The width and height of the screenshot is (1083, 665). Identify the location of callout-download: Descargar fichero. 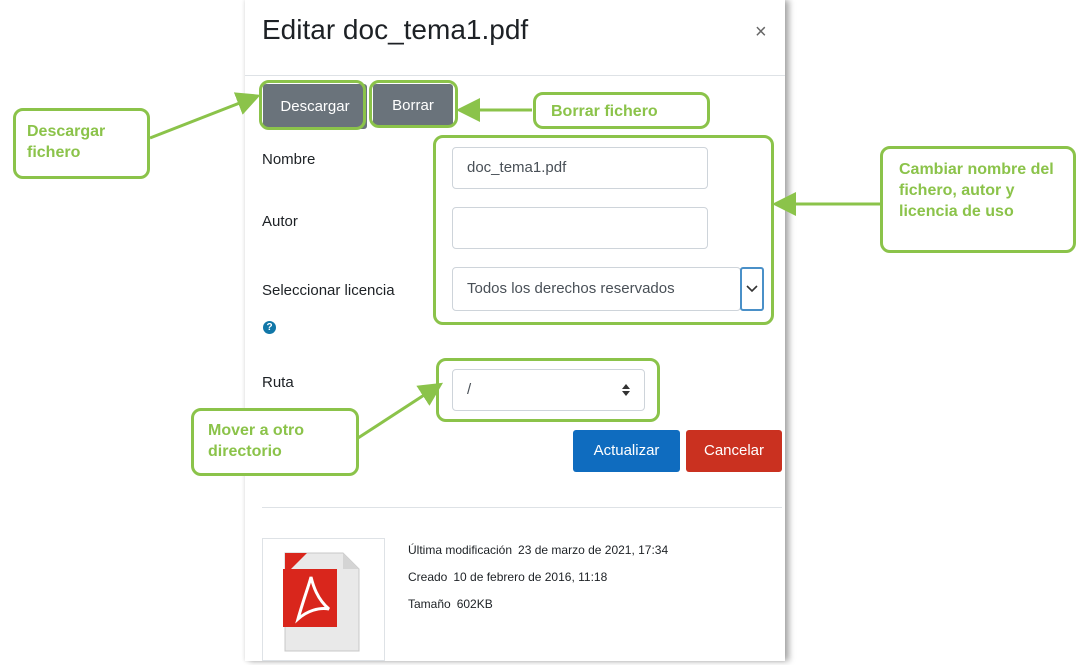
(81, 143).